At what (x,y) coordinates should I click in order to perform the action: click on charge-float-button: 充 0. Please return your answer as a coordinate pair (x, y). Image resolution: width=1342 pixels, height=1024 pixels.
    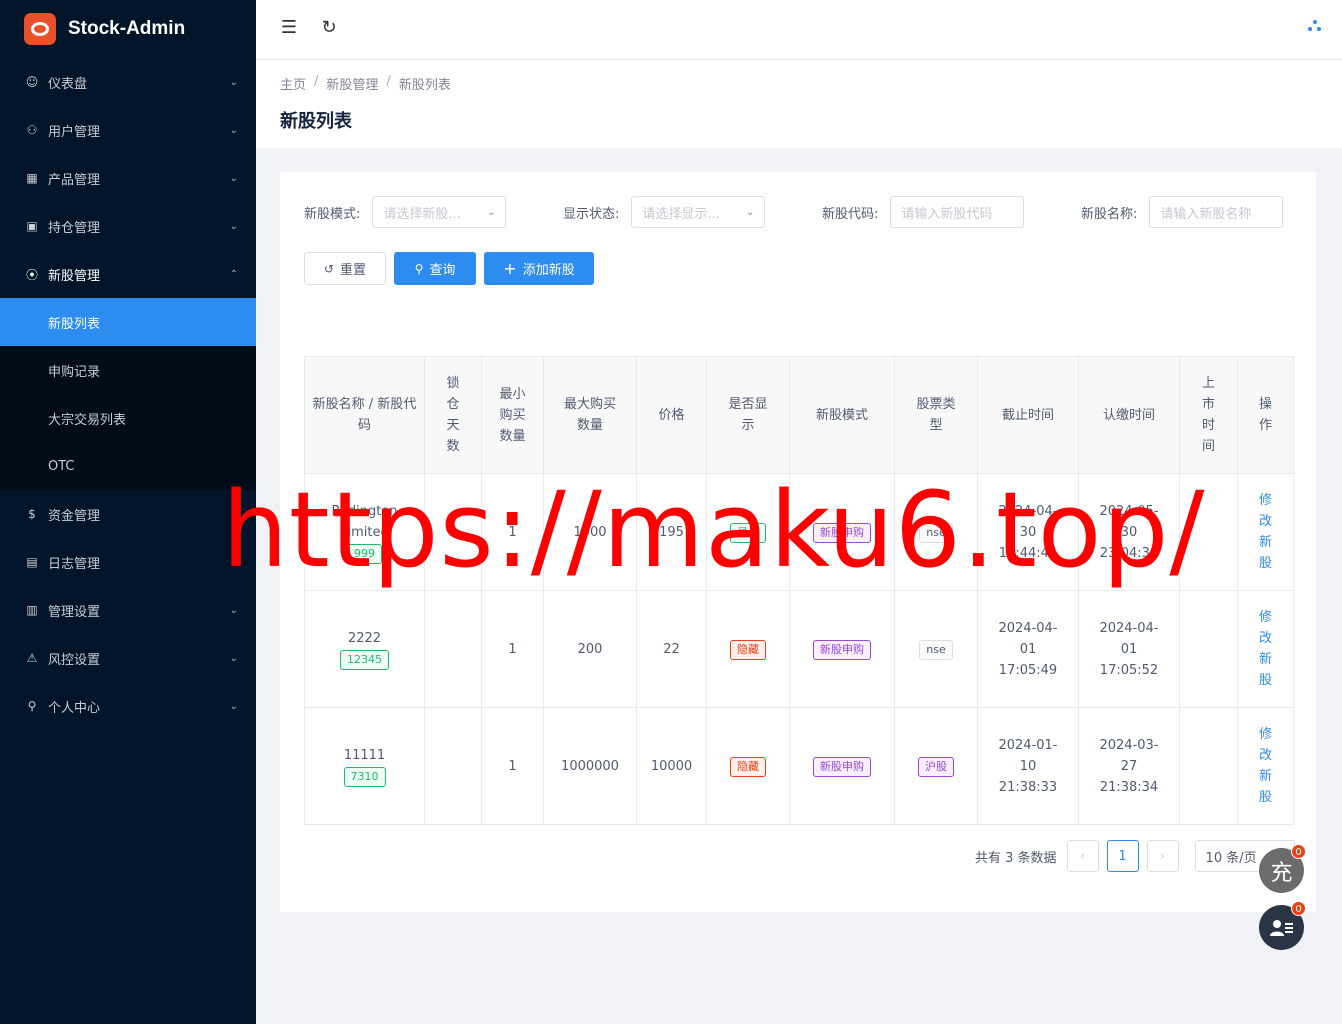
    Looking at the image, I should click on (1282, 868).